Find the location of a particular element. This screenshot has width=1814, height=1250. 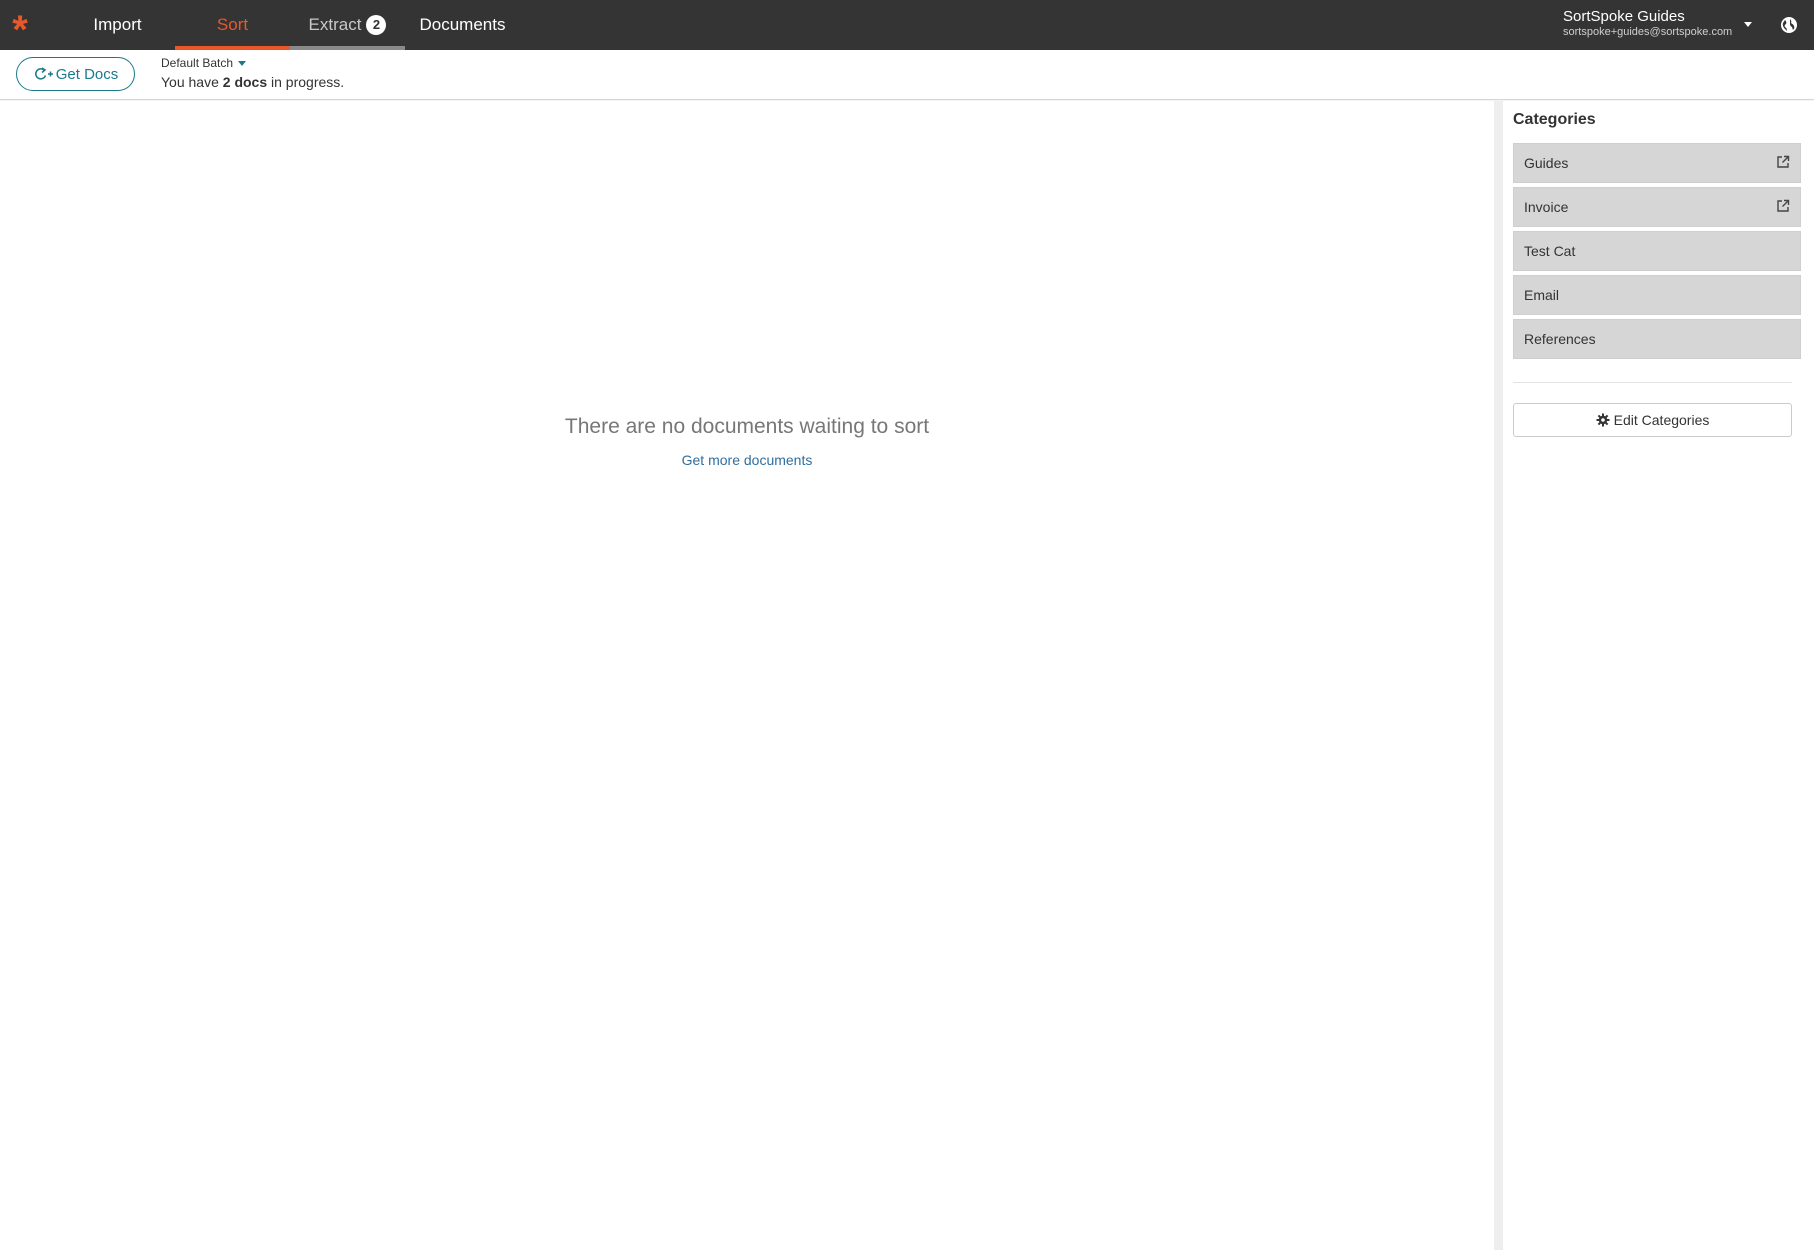

tab-import-label: Import is located at coordinates (117, 24).